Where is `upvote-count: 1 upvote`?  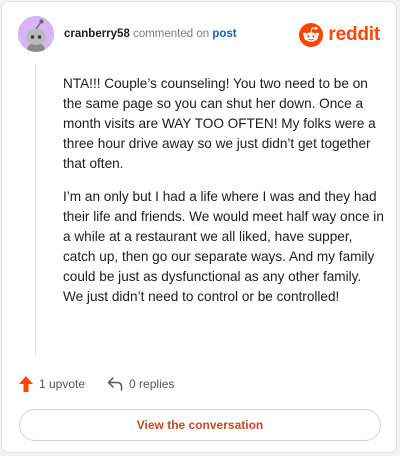
upvote-count: 1 upvote is located at coordinates (62, 384).